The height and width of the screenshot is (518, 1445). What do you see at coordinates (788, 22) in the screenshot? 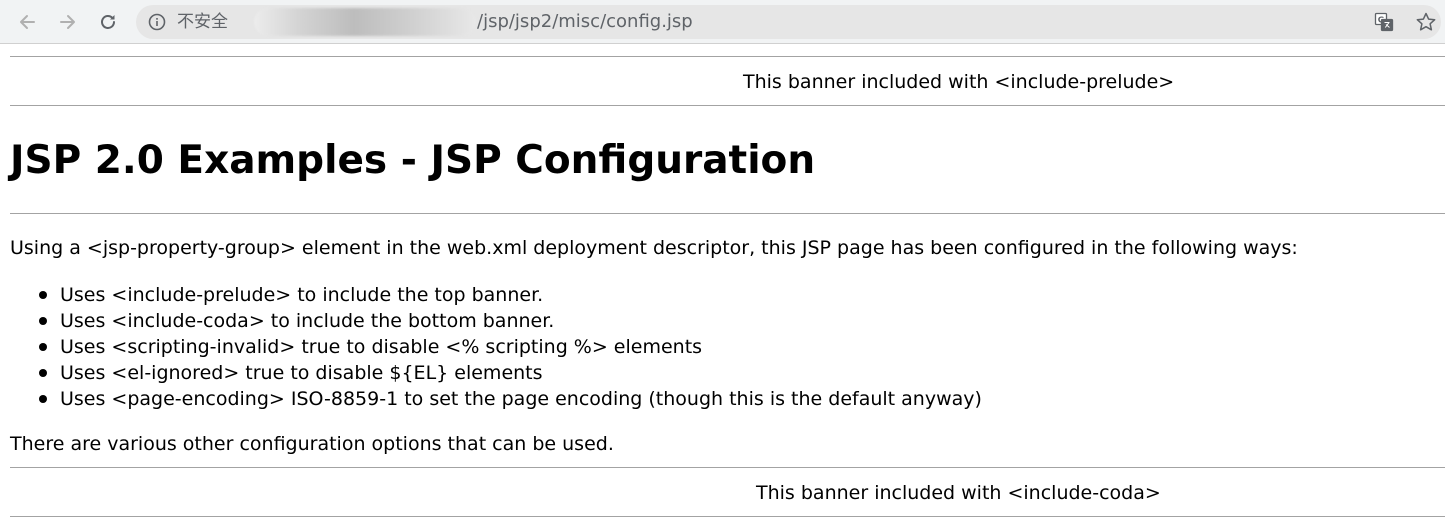
I see `address-bar: 不安全 /jsp/jsp2/misc/config.jsp G` at bounding box center [788, 22].